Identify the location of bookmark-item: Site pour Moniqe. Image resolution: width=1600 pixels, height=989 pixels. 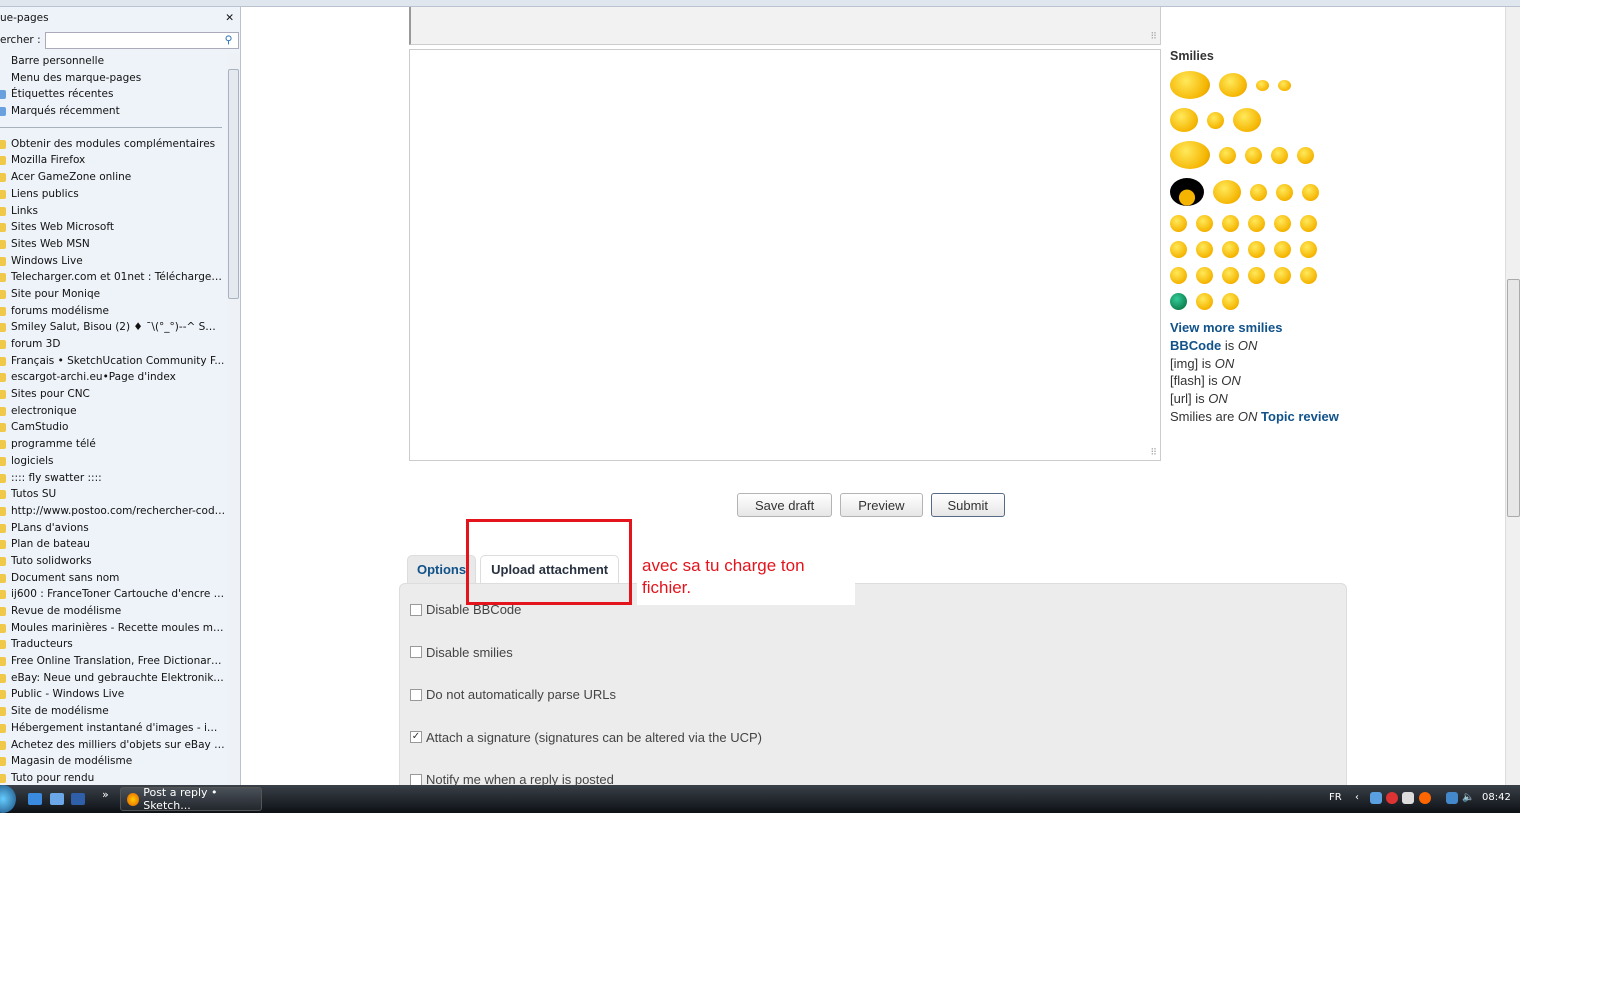
(113, 294).